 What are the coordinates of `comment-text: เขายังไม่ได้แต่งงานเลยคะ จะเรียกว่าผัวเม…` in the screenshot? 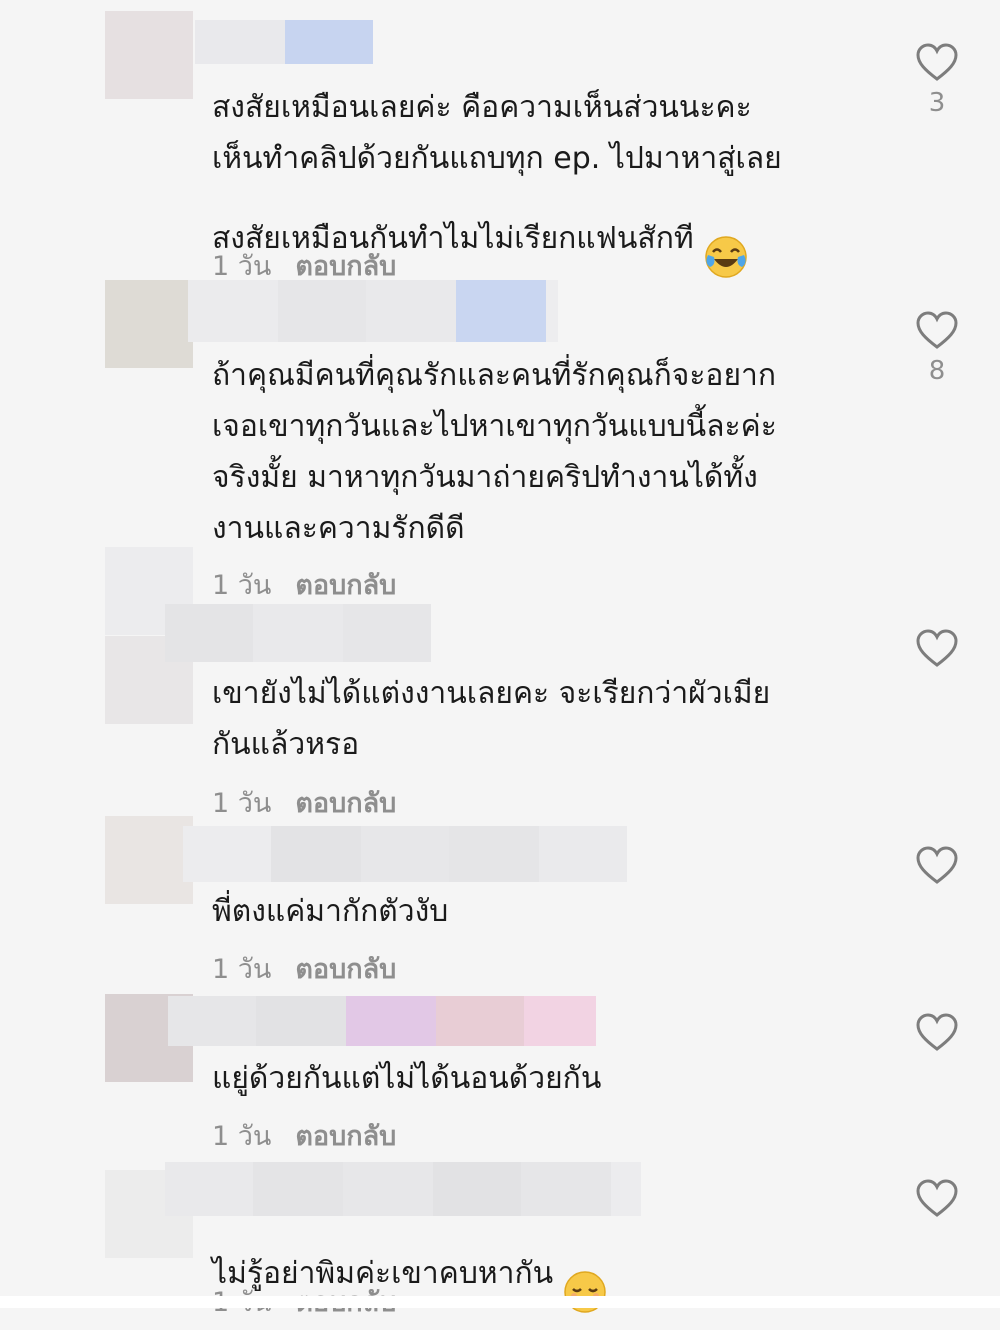 It's located at (491, 719).